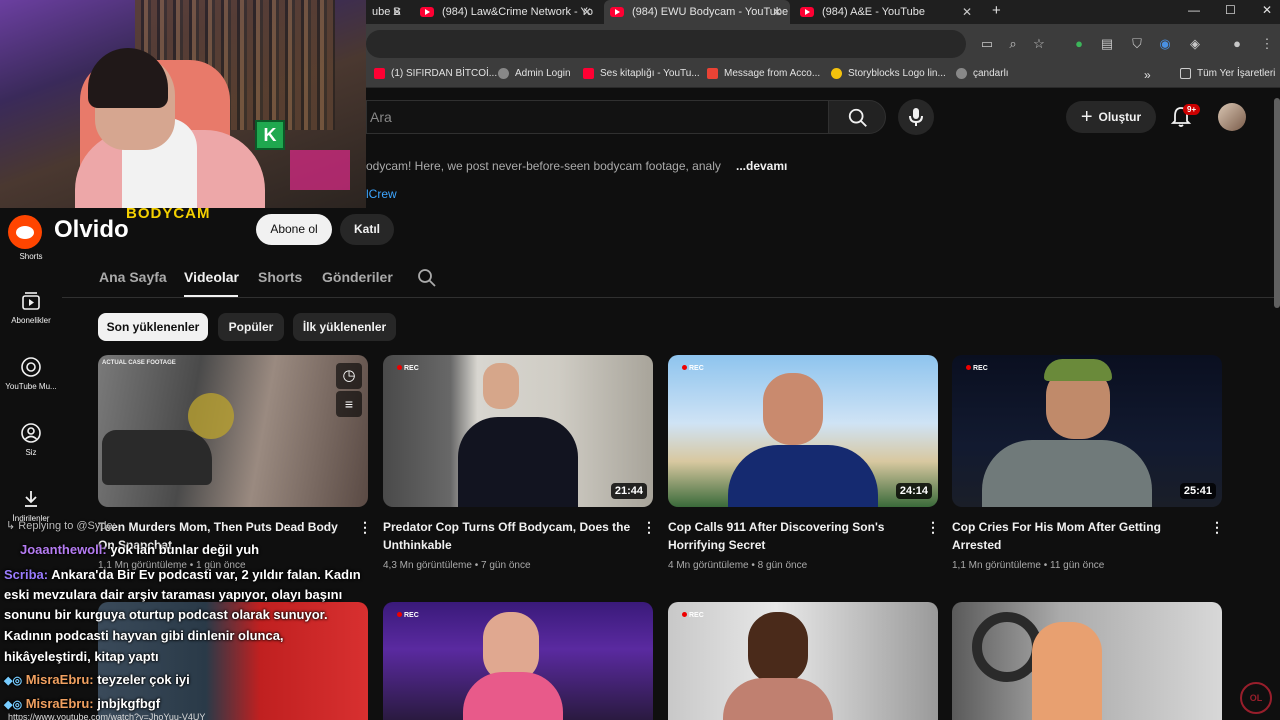 The width and height of the screenshot is (1280, 720). What do you see at coordinates (628, 491) in the screenshot?
I see `video-duration: 21:44` at bounding box center [628, 491].